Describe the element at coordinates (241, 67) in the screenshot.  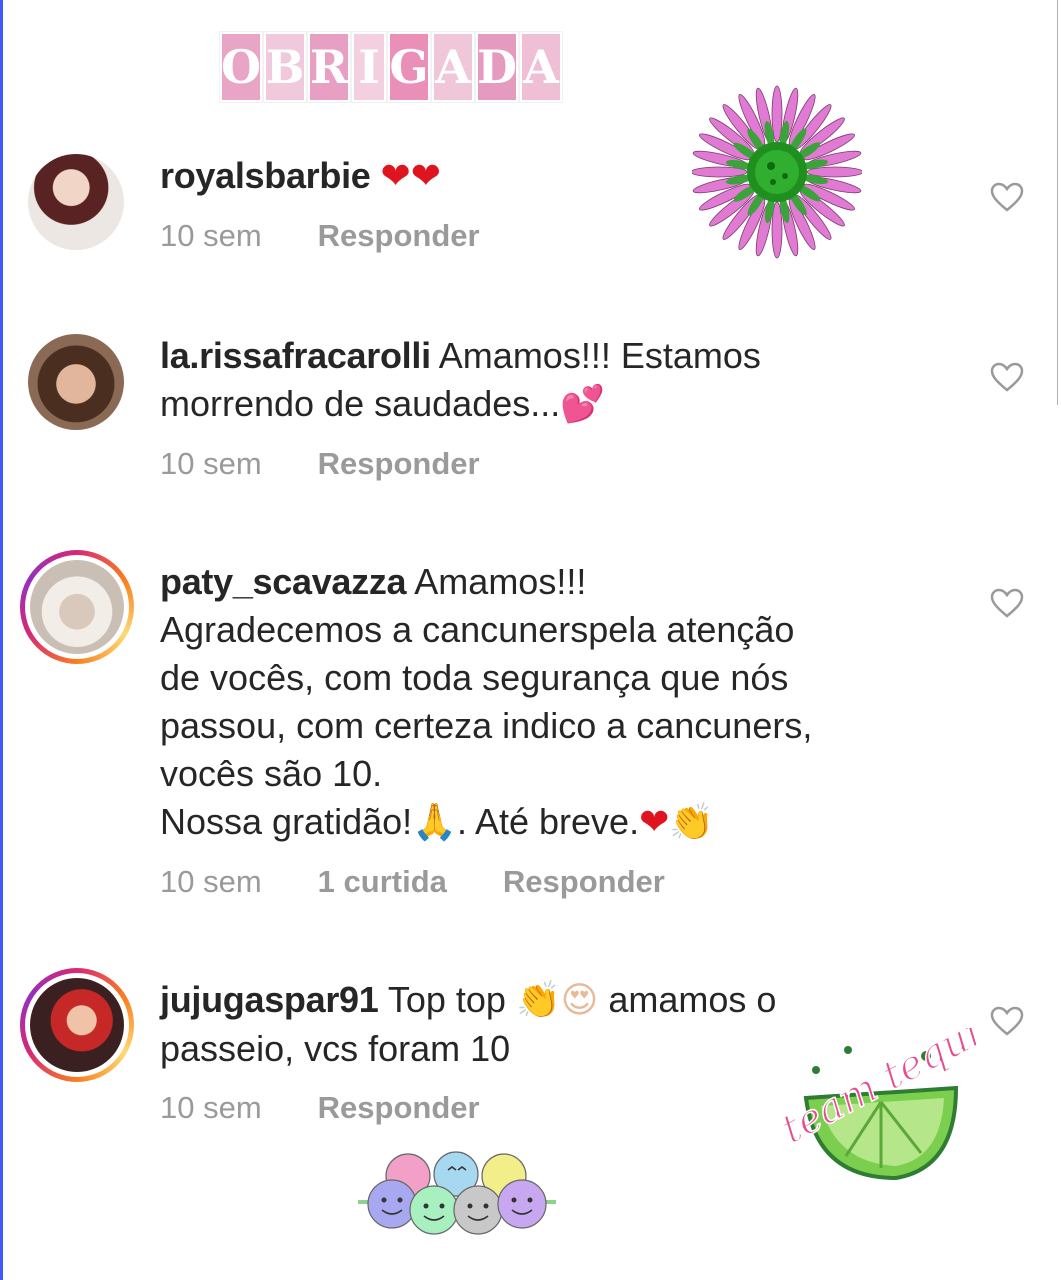
I see `sticker-letter: O` at that location.